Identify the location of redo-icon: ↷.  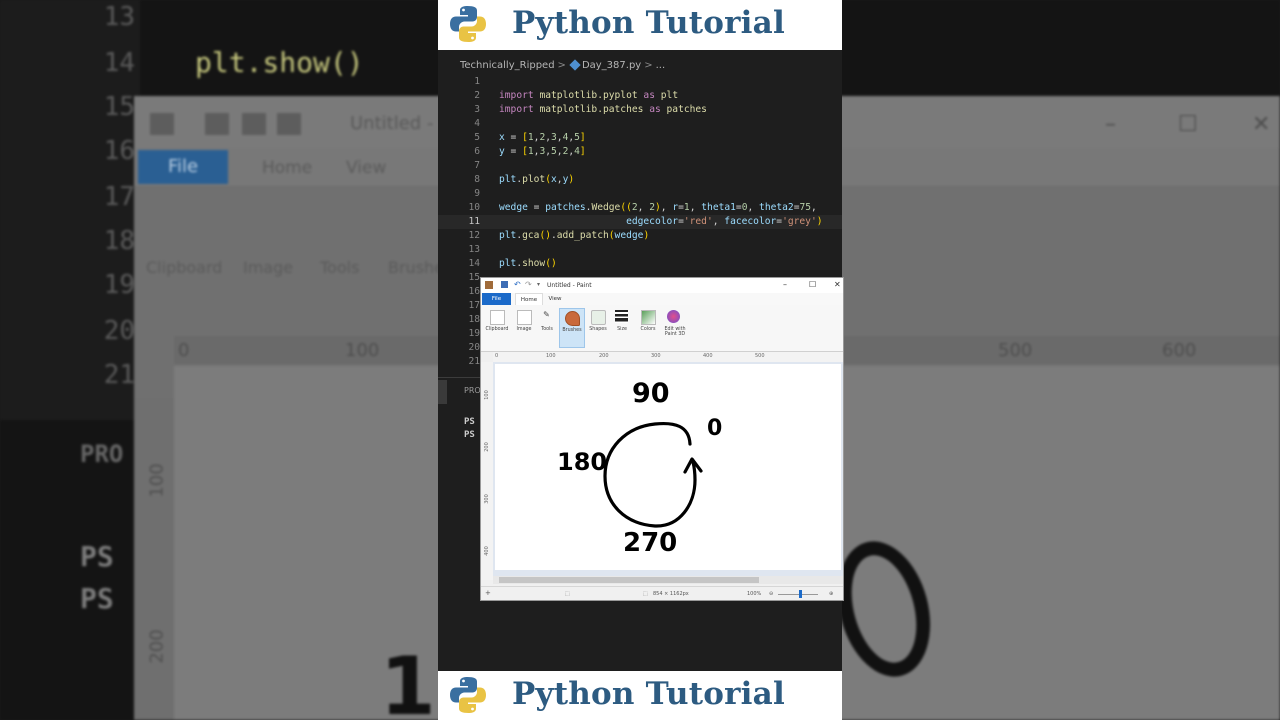
(528, 284).